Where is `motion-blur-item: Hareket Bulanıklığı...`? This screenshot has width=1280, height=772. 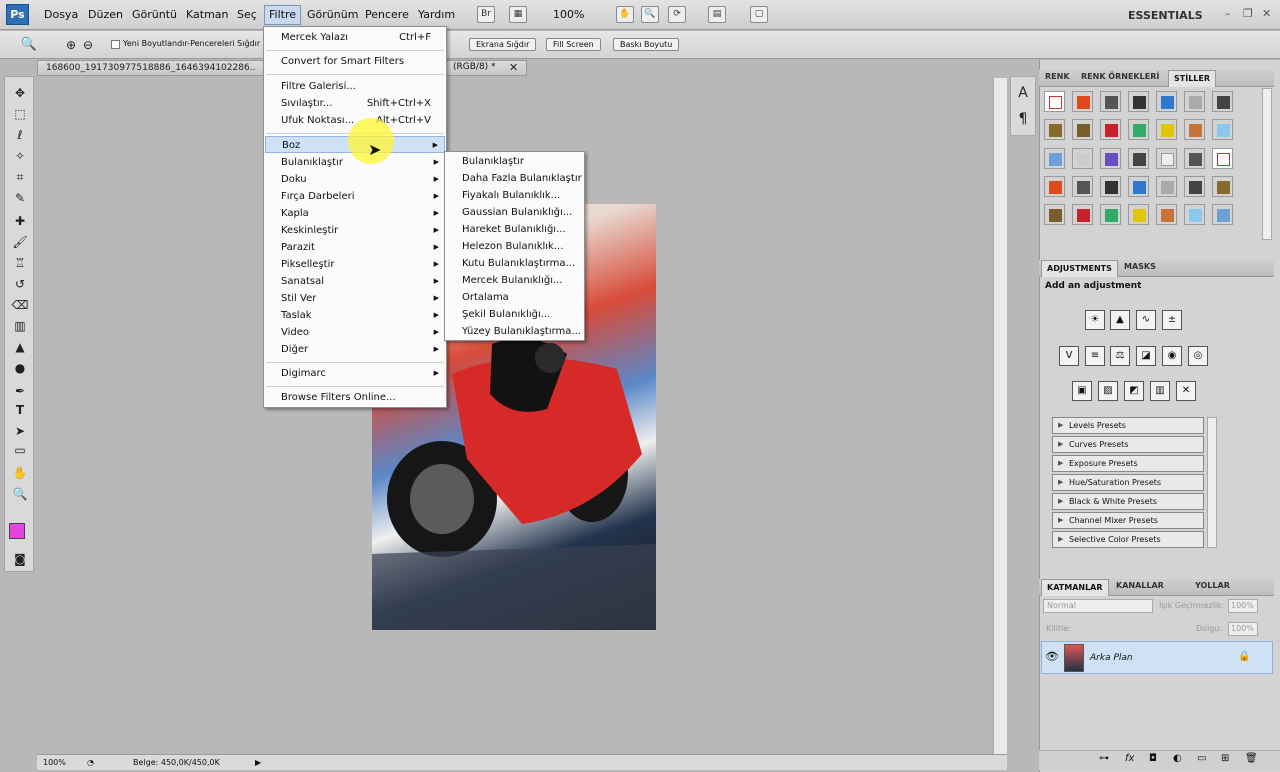
motion-blur-item: Hareket Bulanıklığı... is located at coordinates (515, 229).